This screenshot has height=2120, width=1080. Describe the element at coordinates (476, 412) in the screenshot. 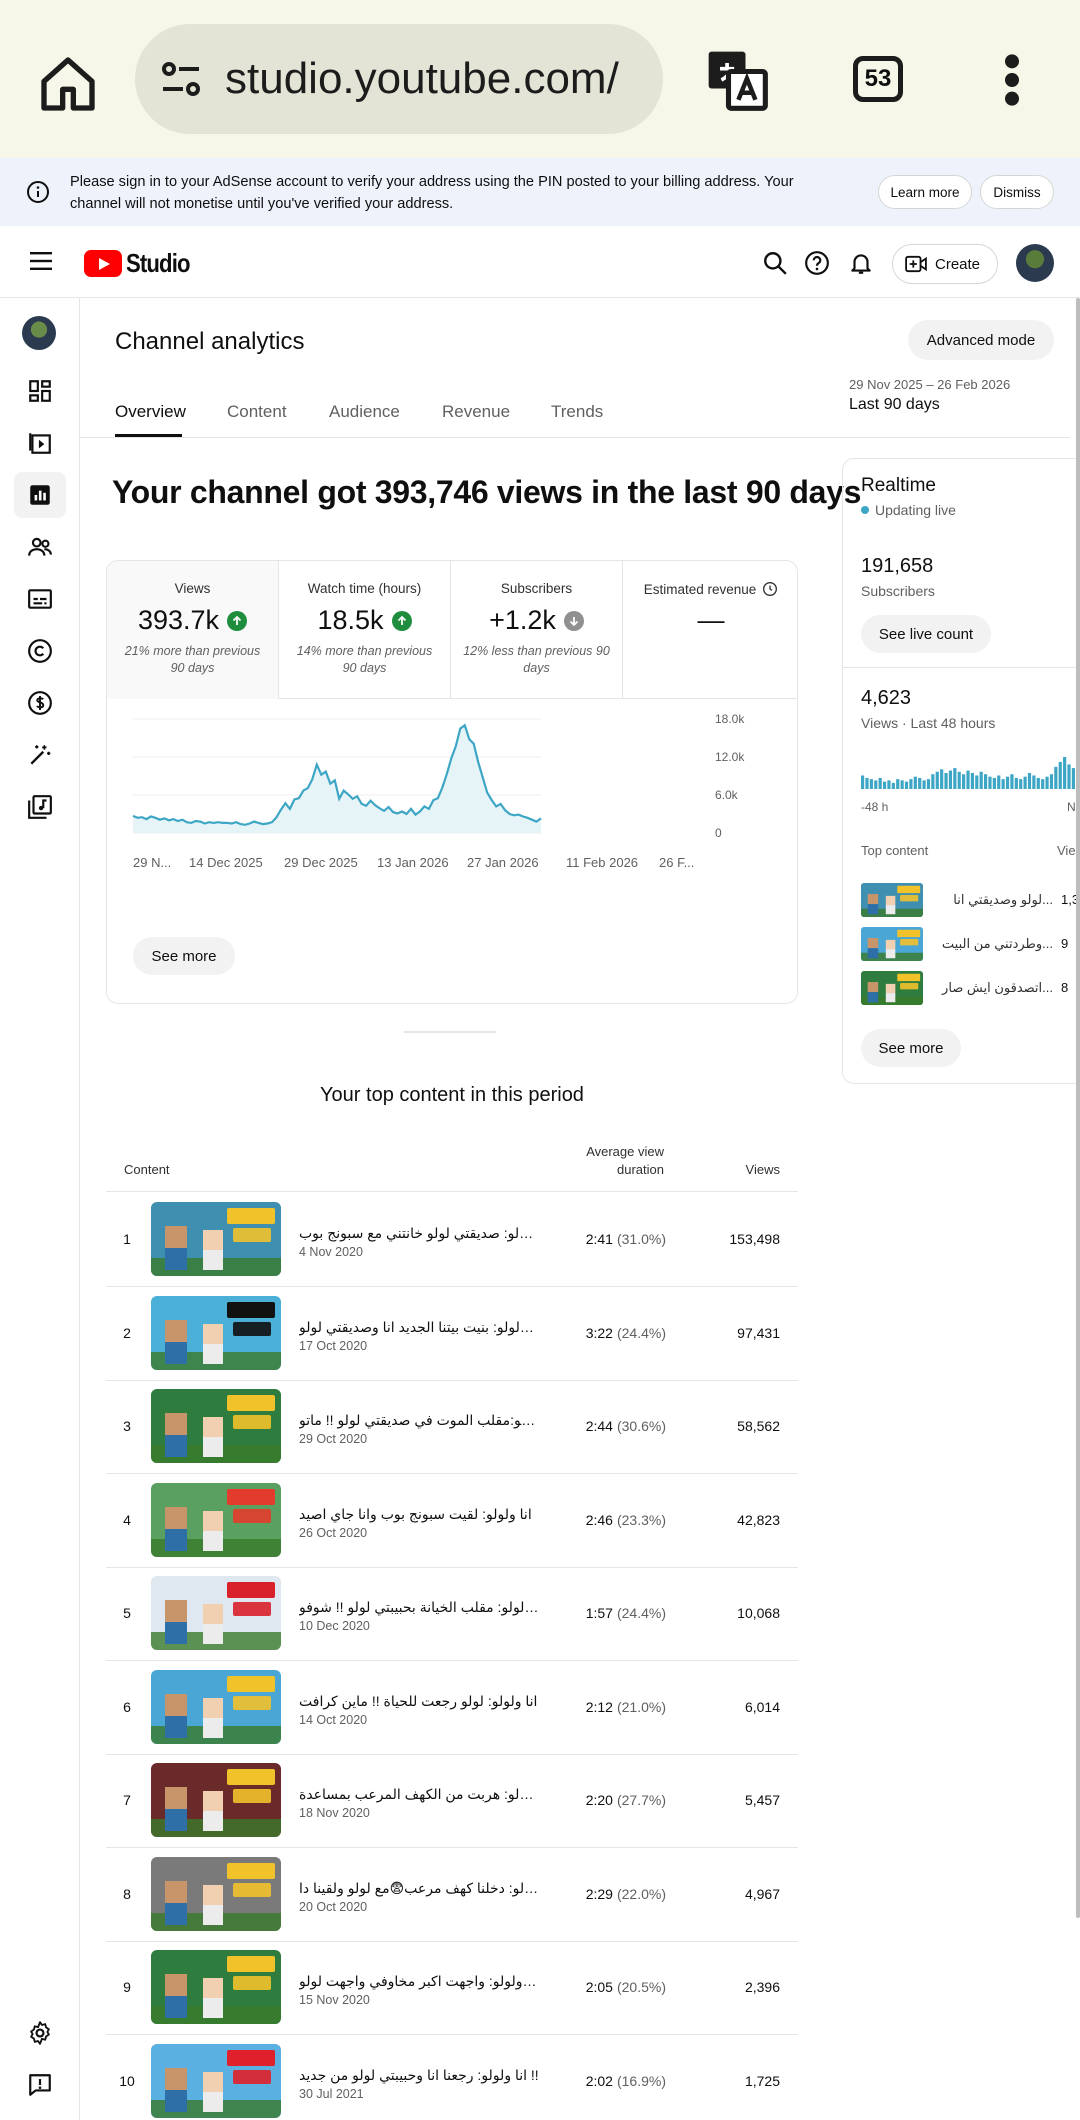

I see `tab-revenue: Revenue` at that location.